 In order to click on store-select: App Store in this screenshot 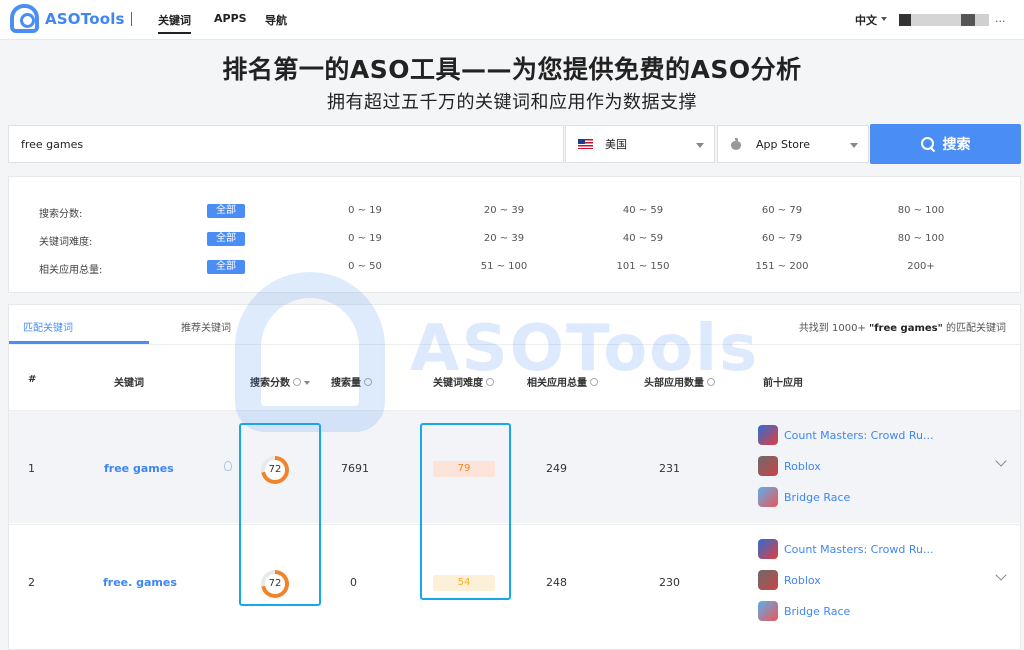, I will do `click(793, 144)`.